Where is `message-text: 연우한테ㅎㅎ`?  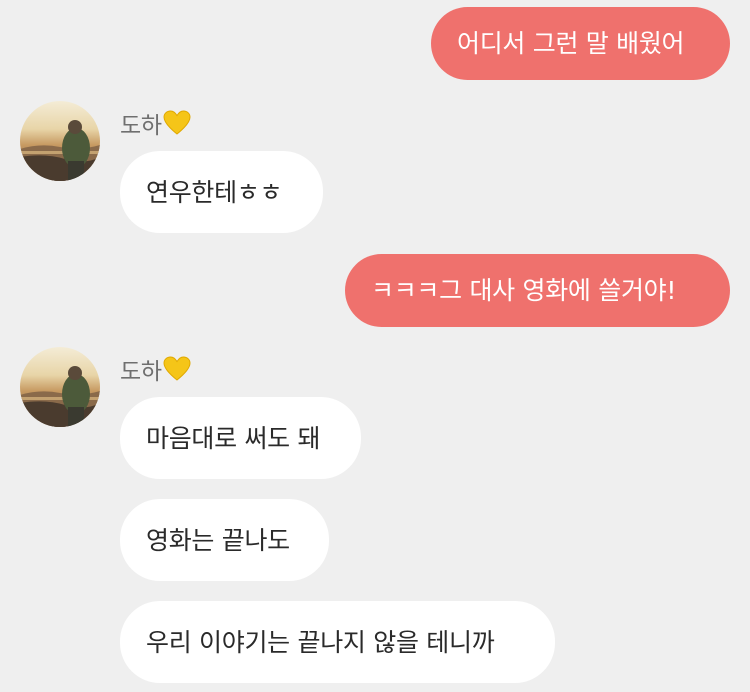 message-text: 연우한테ㅎㅎ is located at coordinates (214, 192).